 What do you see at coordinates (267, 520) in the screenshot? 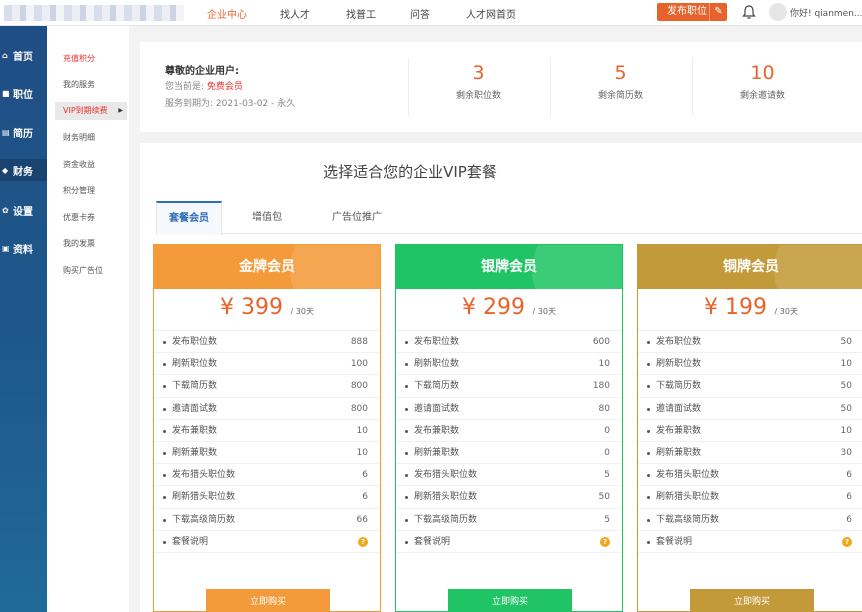
I see `plan-feature-row: 下载高级简历数 66` at bounding box center [267, 520].